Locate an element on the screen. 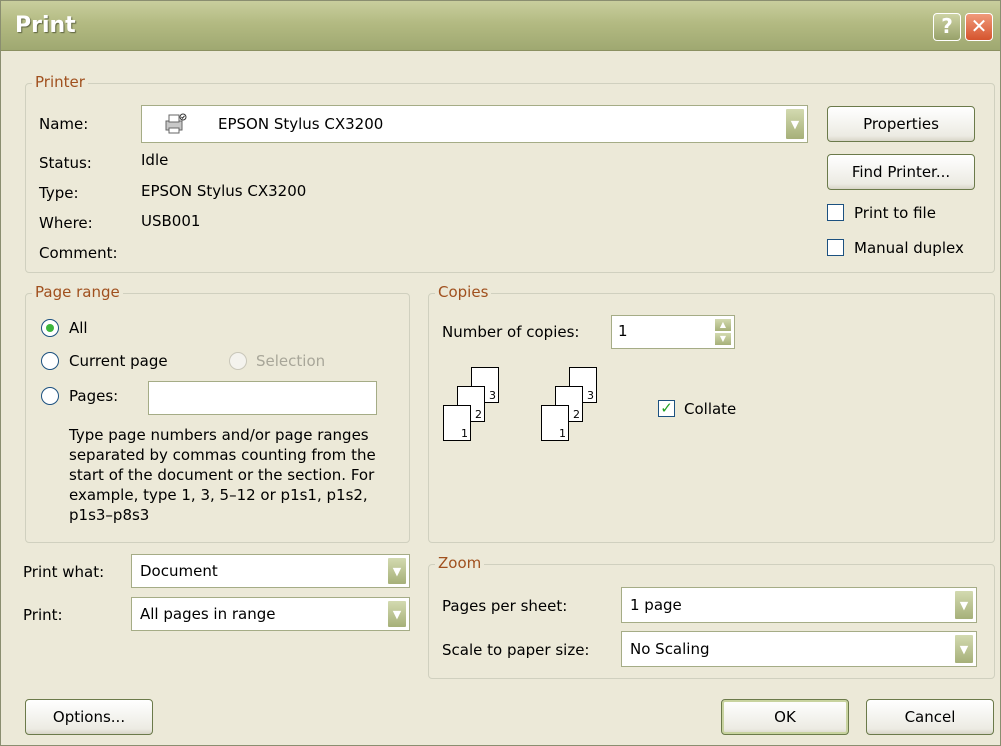 This screenshot has width=1001, height=746. type-value: EPSON Stylus CX3200 is located at coordinates (224, 191).